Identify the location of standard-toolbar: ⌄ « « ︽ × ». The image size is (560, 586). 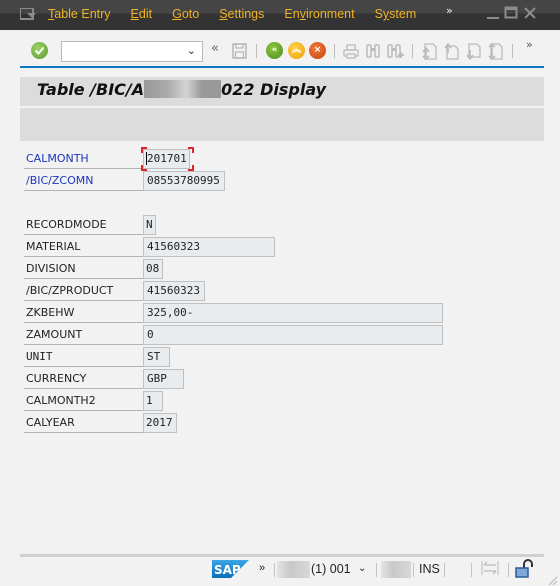
(280, 51).